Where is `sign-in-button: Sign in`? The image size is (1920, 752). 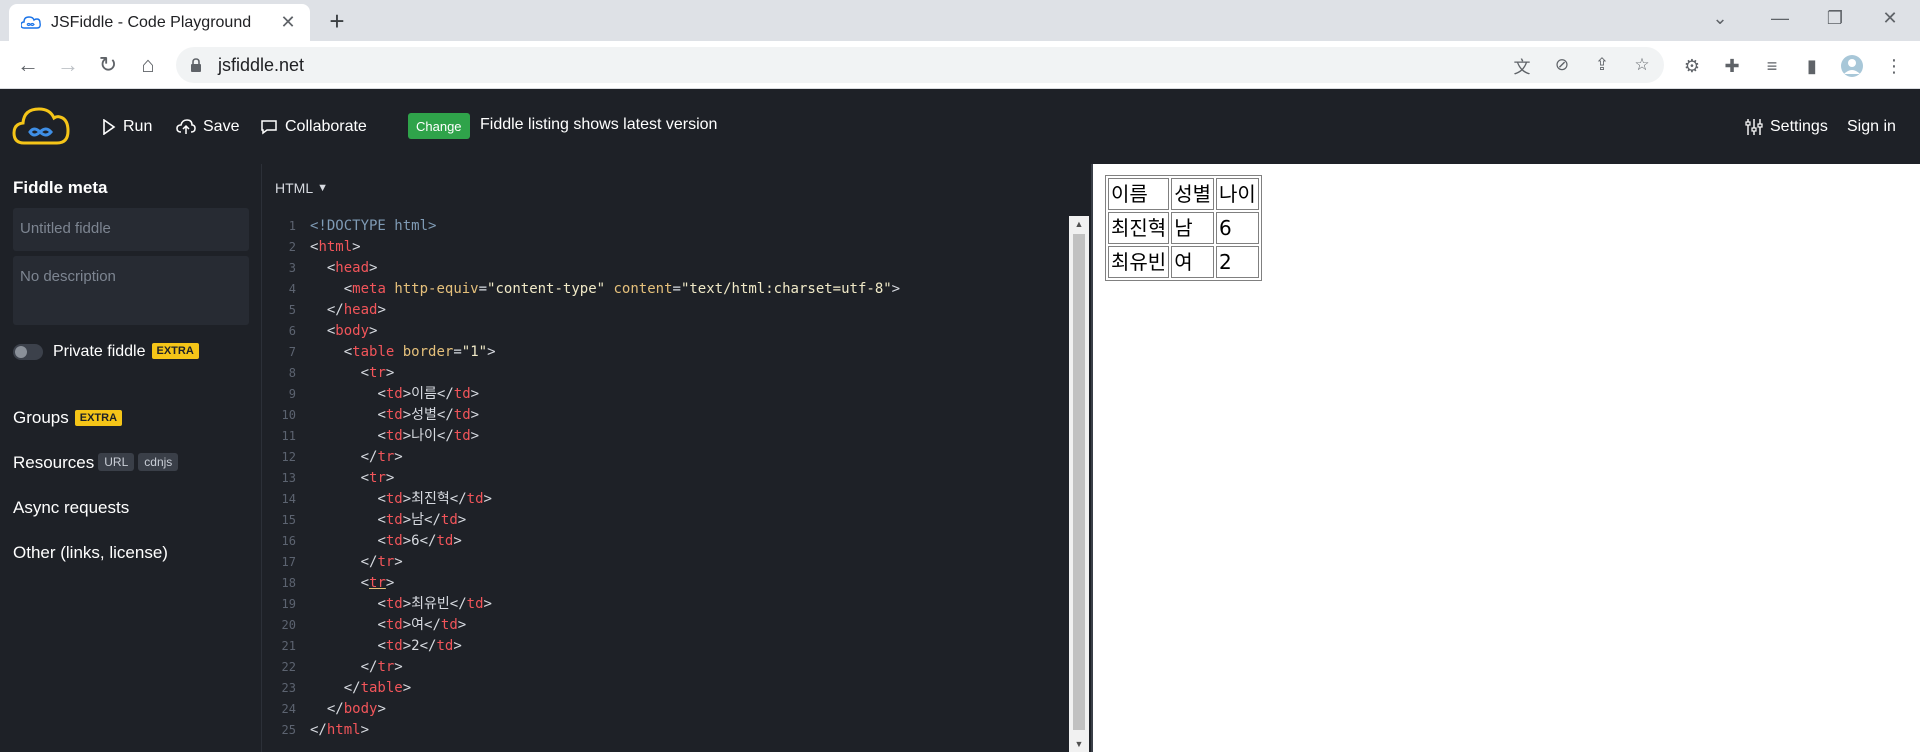
sign-in-button: Sign in is located at coordinates (1871, 127).